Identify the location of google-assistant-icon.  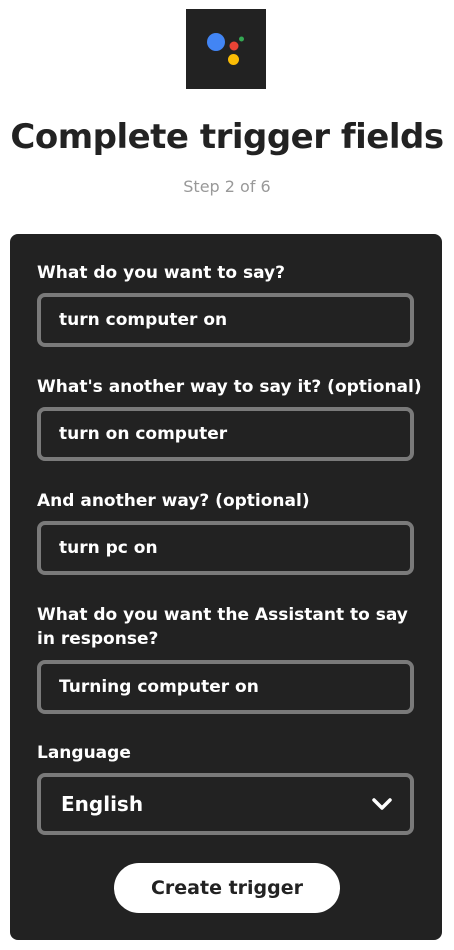
(225, 49).